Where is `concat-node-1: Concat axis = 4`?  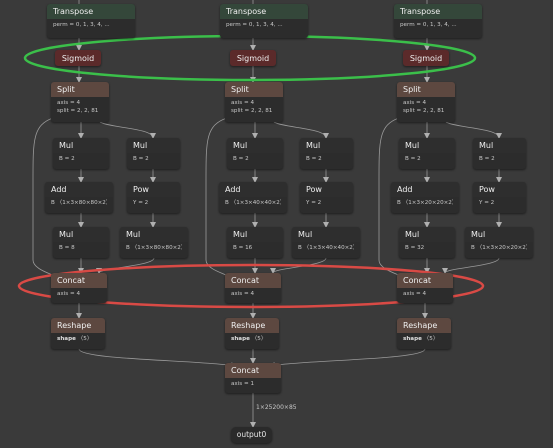 concat-node-1: Concat axis = 4 is located at coordinates (253, 288).